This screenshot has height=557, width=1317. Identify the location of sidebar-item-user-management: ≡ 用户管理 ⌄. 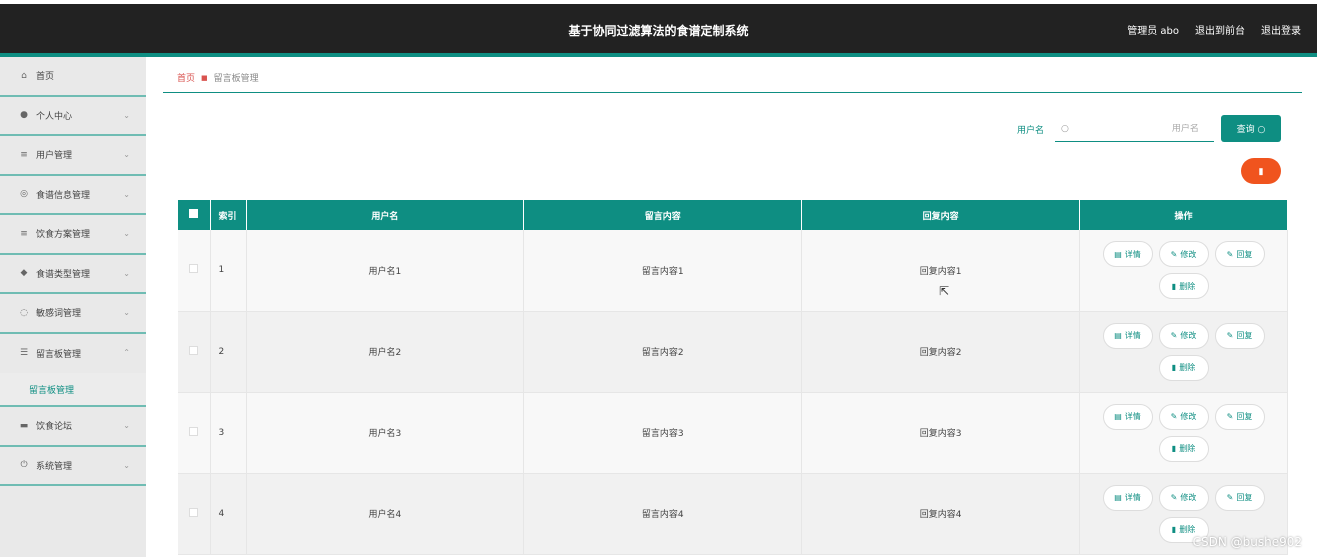
(73, 156).